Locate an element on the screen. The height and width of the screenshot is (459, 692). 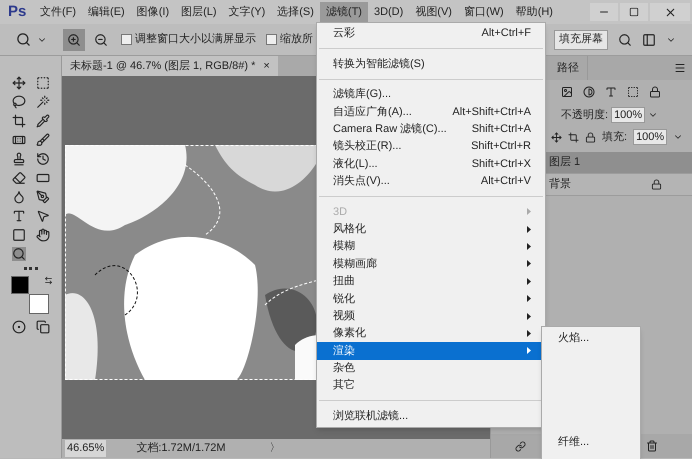
swap-icon is located at coordinates (48, 280).